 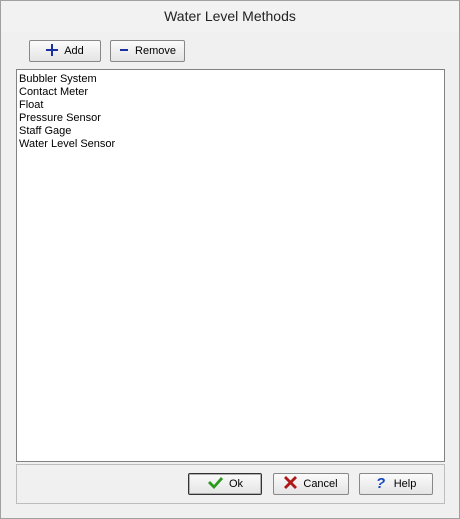 I want to click on add-label: Add, so click(x=74, y=51).